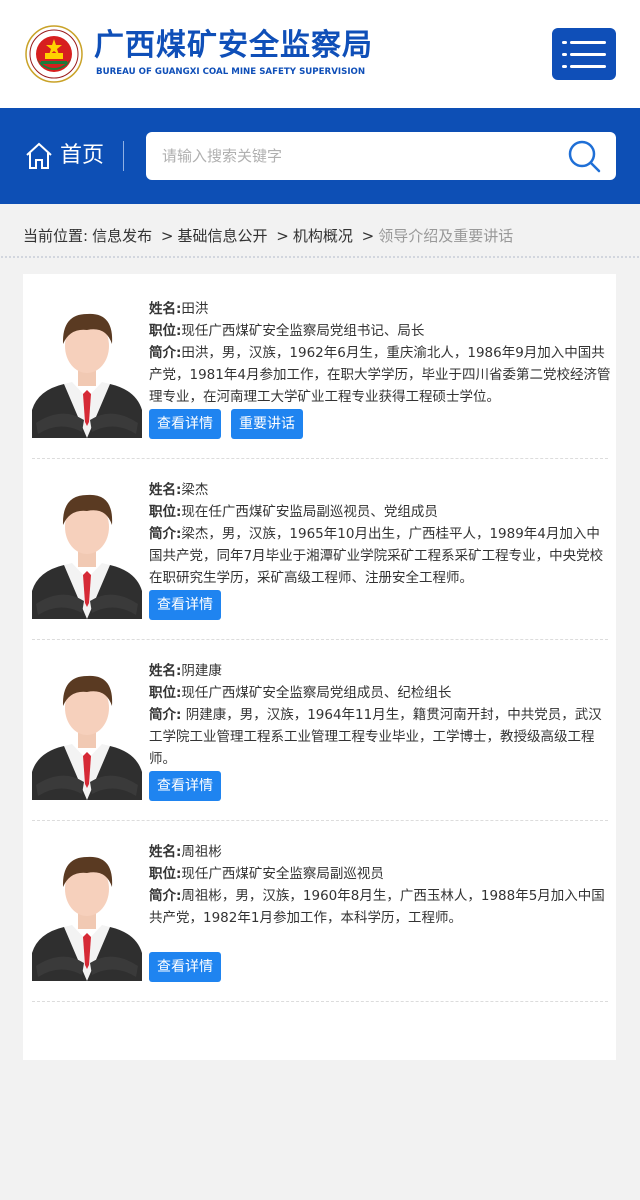  I want to click on leader-name: 周祖彬, so click(201, 852).